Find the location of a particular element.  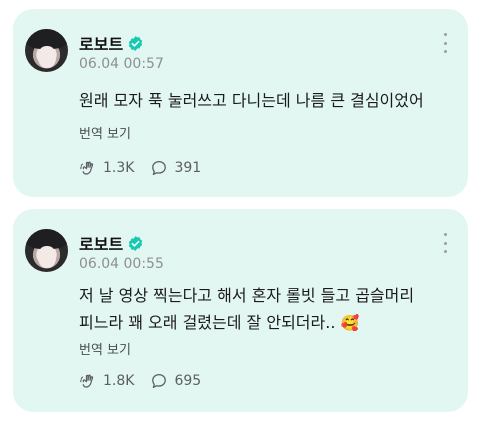

comment-button: 695 is located at coordinates (175, 381).